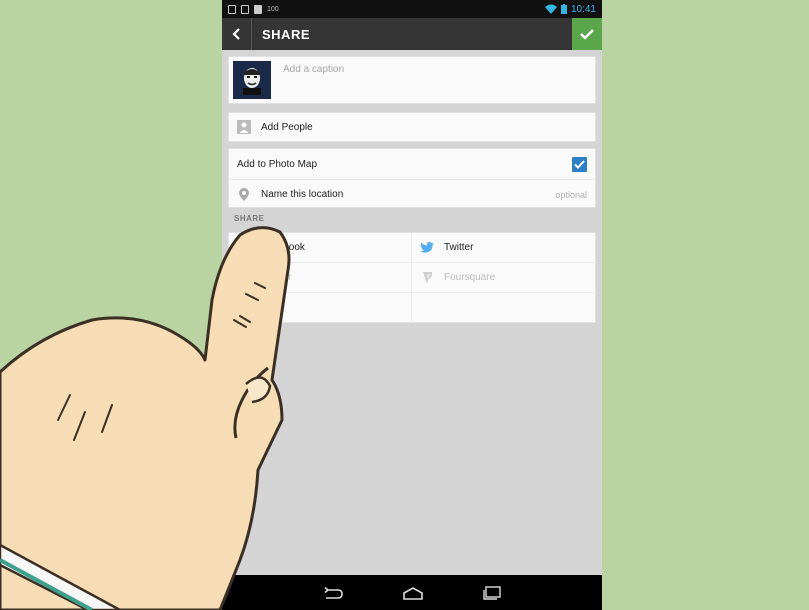 This screenshot has height=610, width=809. I want to click on image-notification-icon, so click(245, 9).